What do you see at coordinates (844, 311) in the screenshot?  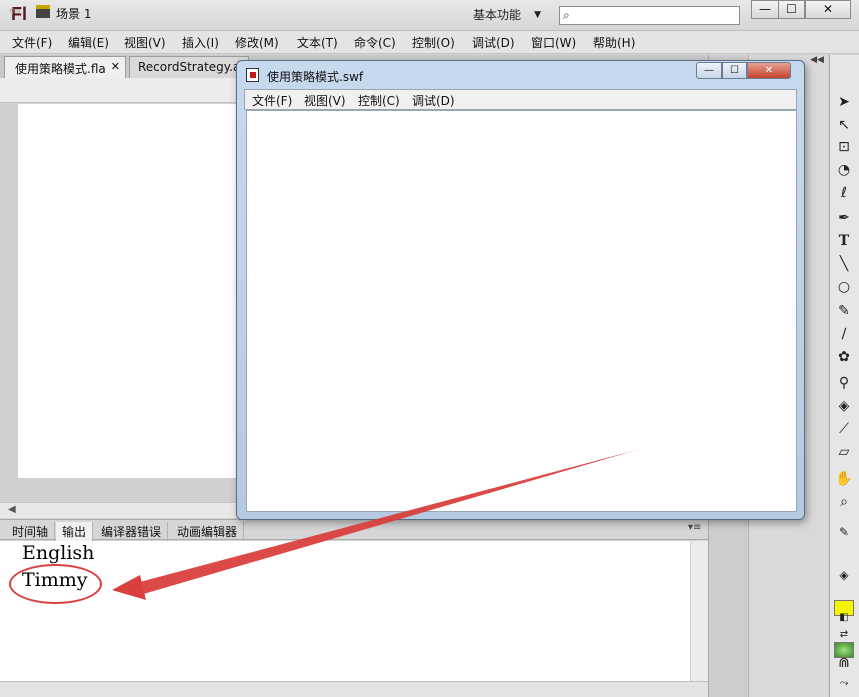 I see `pencil-icon: ✎` at bounding box center [844, 311].